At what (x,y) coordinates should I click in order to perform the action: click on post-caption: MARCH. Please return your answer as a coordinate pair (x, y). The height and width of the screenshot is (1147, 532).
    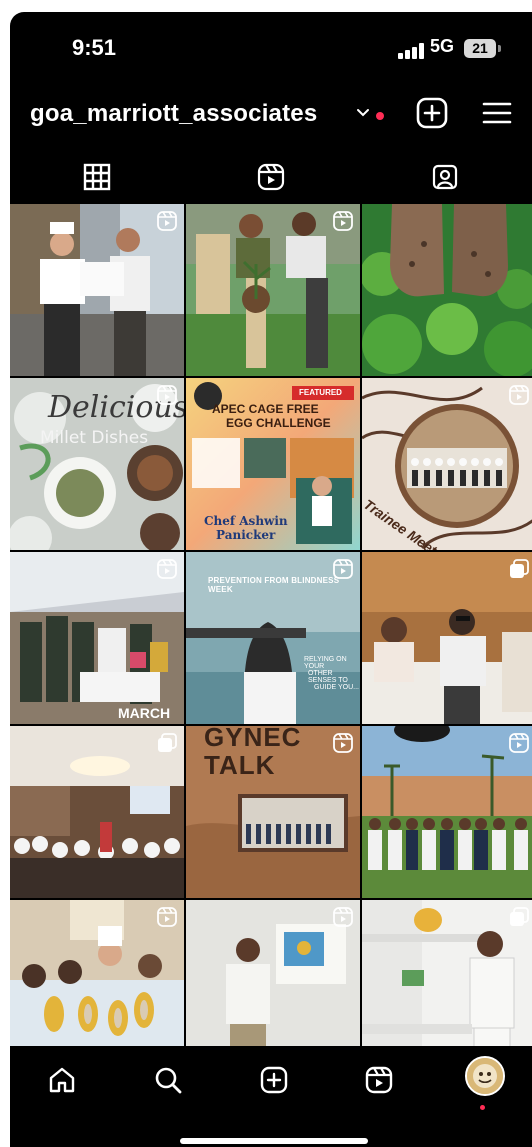
    Looking at the image, I should click on (144, 713).